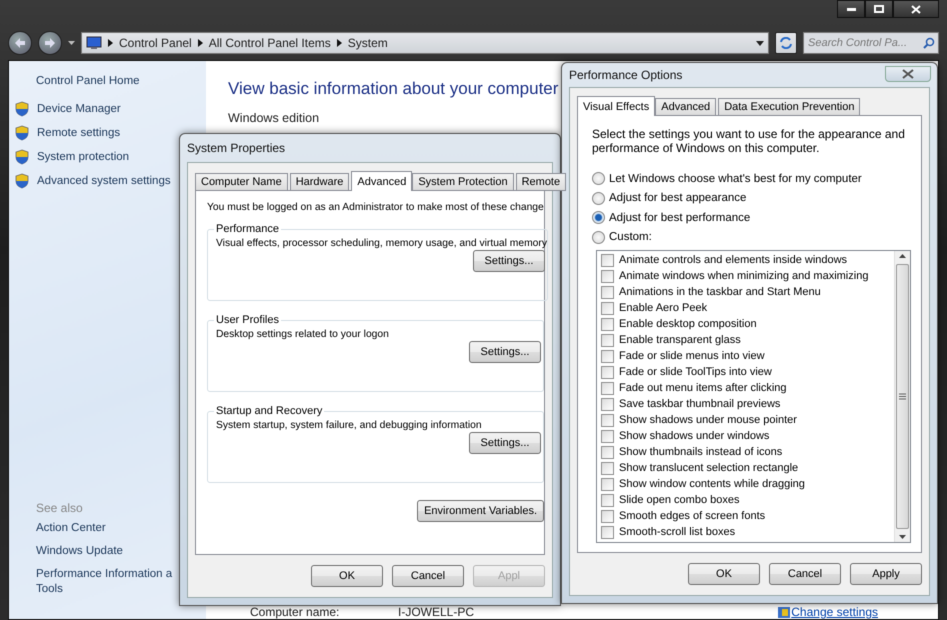  Describe the element at coordinates (349, 425) in the screenshot. I see `group-description: System startup, system failure, and debugging information` at that location.